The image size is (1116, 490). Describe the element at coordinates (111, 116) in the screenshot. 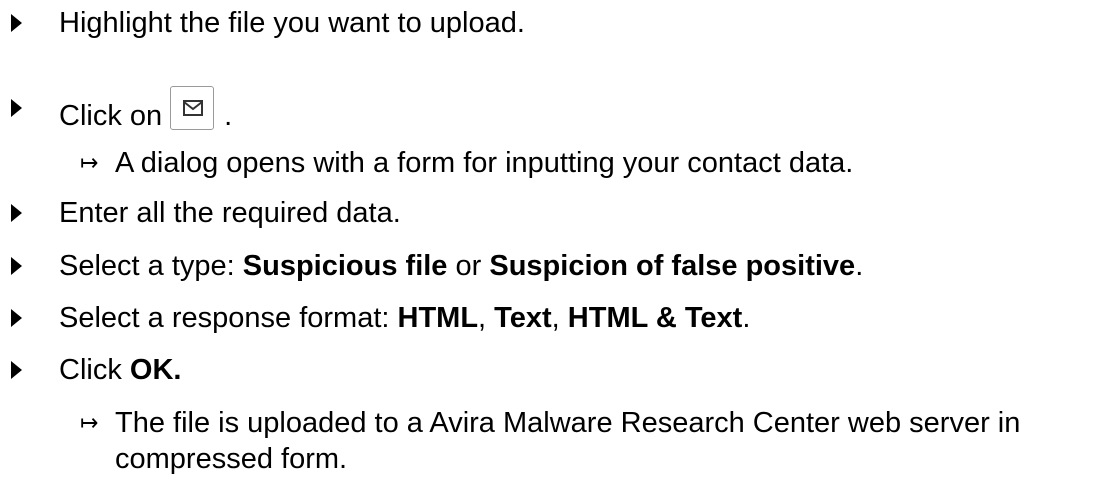

I see `step-prefix: Click on` at that location.